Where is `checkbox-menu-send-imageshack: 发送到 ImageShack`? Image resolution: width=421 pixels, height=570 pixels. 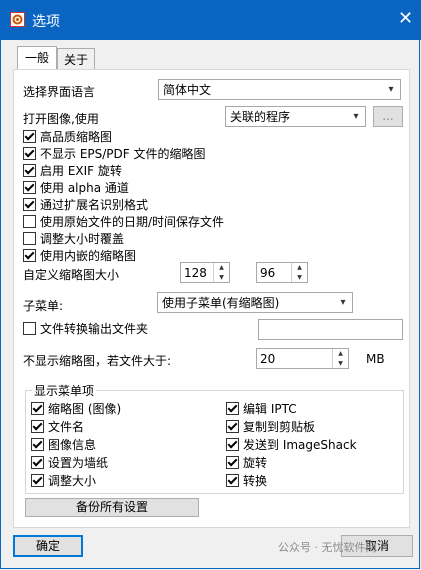 checkbox-menu-send-imageshack: 发送到 ImageShack is located at coordinates (291, 444).